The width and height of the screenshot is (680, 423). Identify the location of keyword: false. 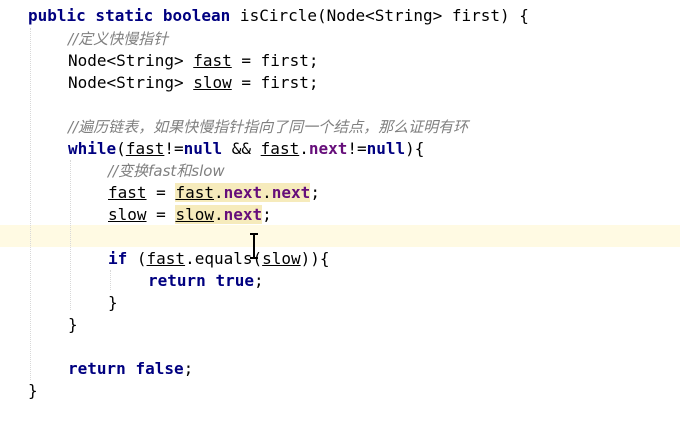
(159, 368).